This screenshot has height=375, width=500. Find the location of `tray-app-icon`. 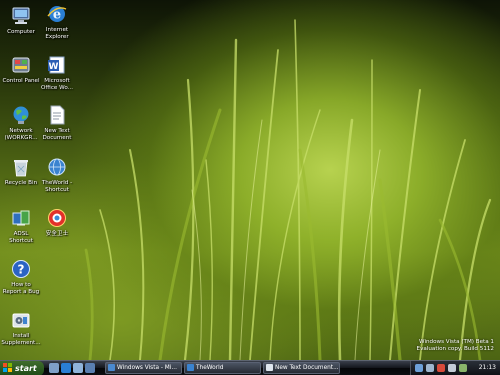

tray-app-icon is located at coordinates (419, 368).